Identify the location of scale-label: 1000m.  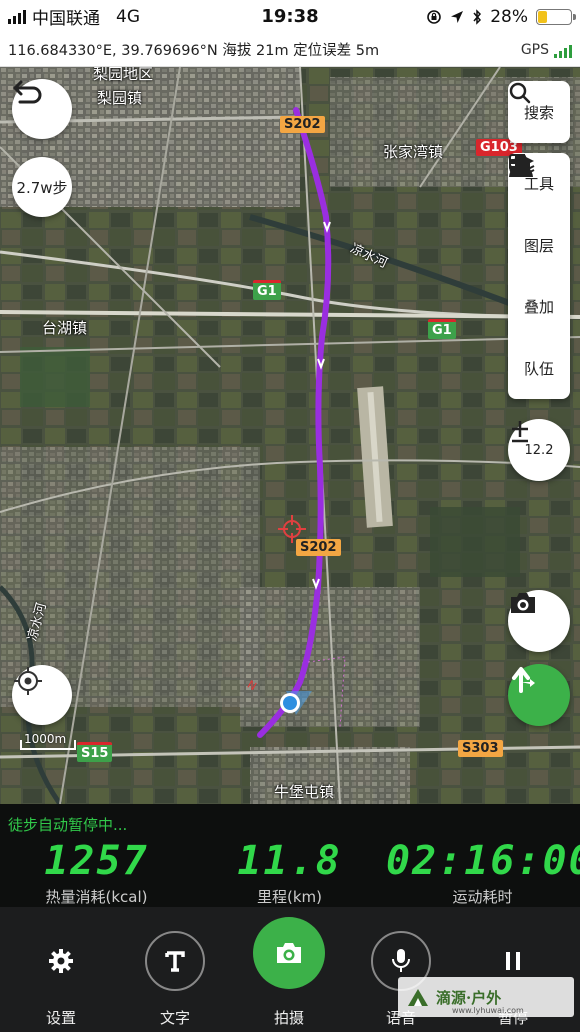
(45, 739).